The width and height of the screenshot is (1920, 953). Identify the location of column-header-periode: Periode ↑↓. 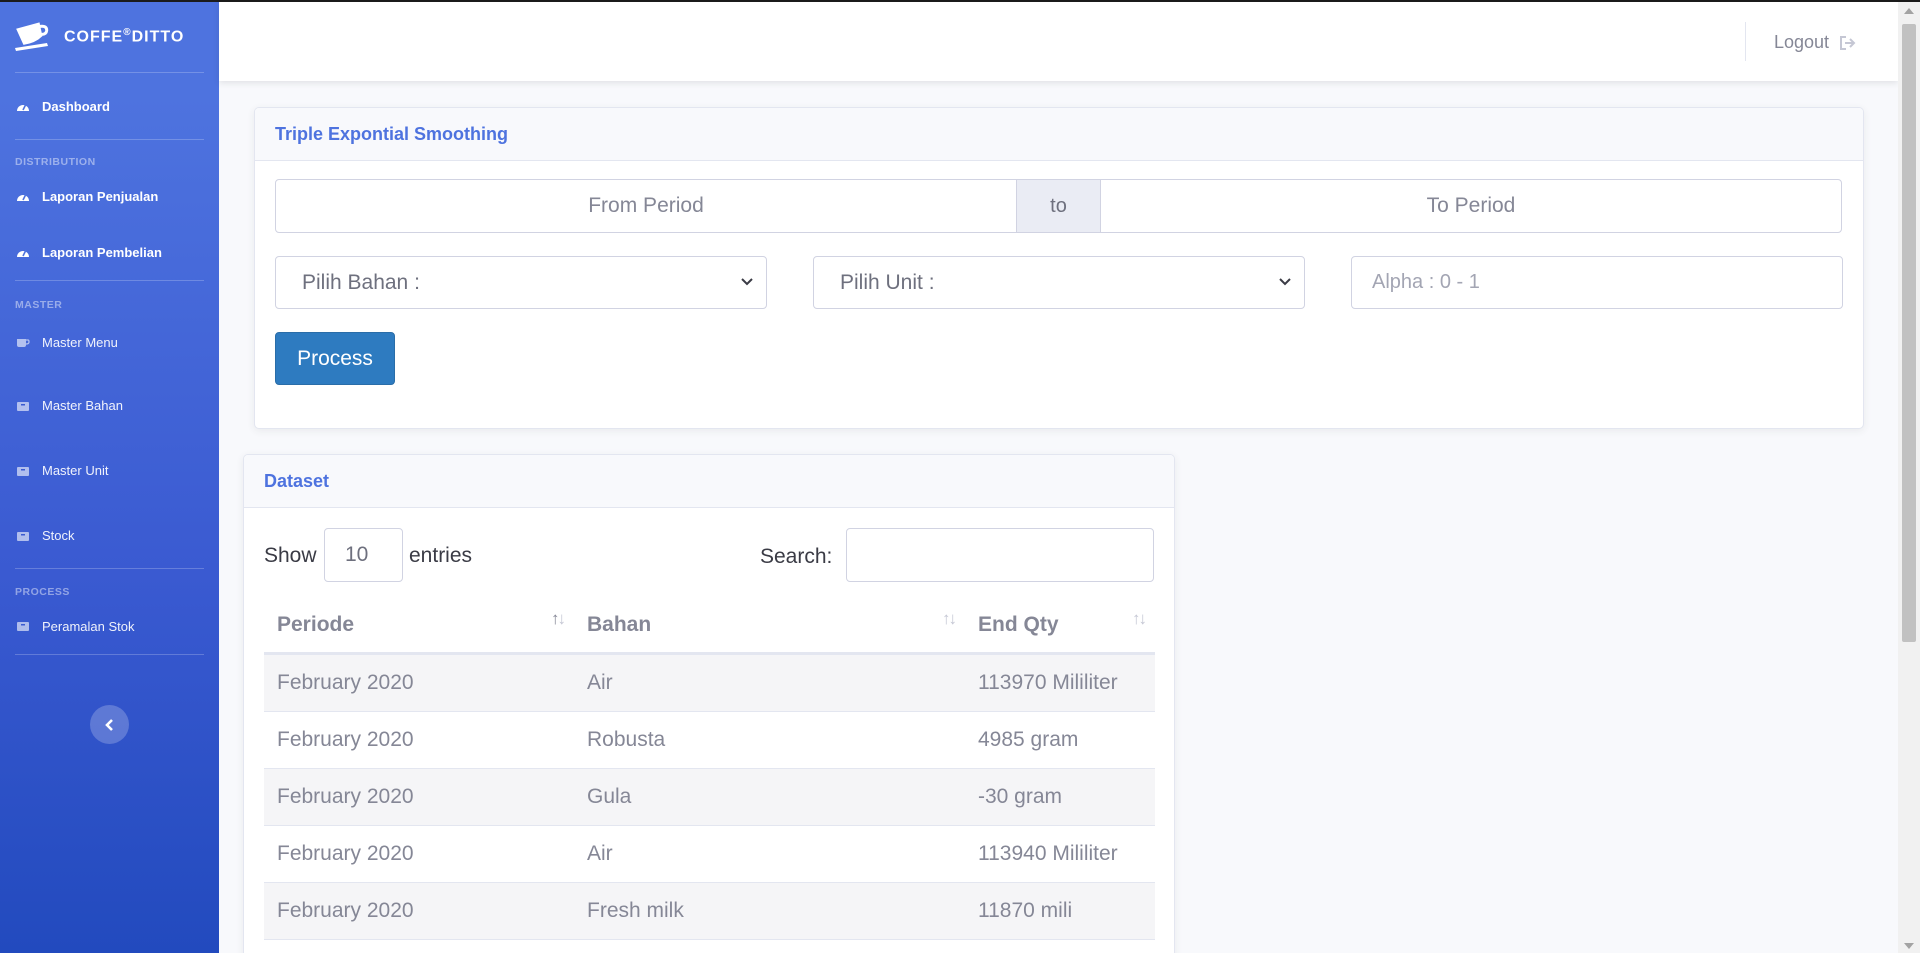
(419, 624).